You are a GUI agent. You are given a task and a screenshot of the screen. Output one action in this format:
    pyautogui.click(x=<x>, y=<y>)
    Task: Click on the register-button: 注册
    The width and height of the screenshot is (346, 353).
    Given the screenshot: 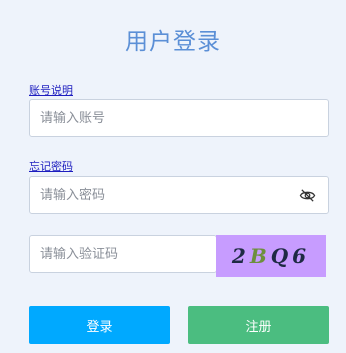 What is the action you would take?
    pyautogui.click(x=258, y=325)
    